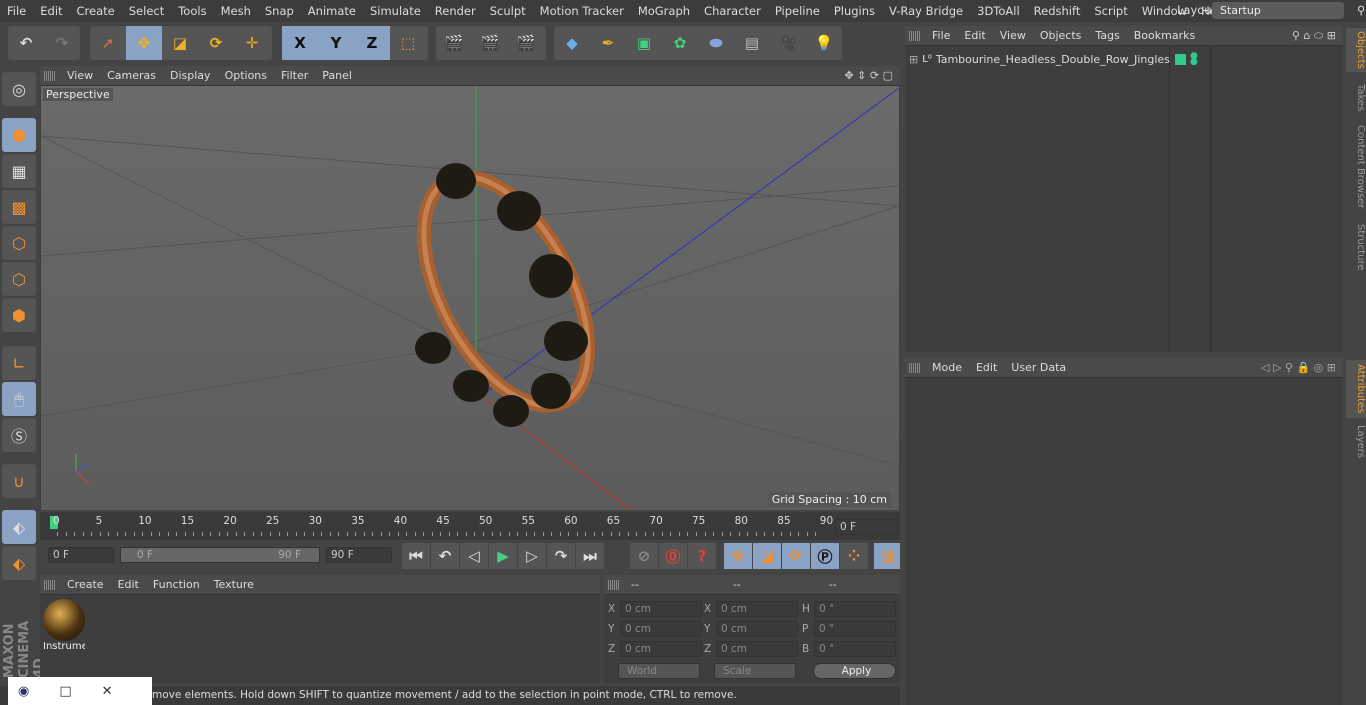 The image size is (1366, 705). I want to click on objects-menu-tags: Tags, so click(1107, 35).